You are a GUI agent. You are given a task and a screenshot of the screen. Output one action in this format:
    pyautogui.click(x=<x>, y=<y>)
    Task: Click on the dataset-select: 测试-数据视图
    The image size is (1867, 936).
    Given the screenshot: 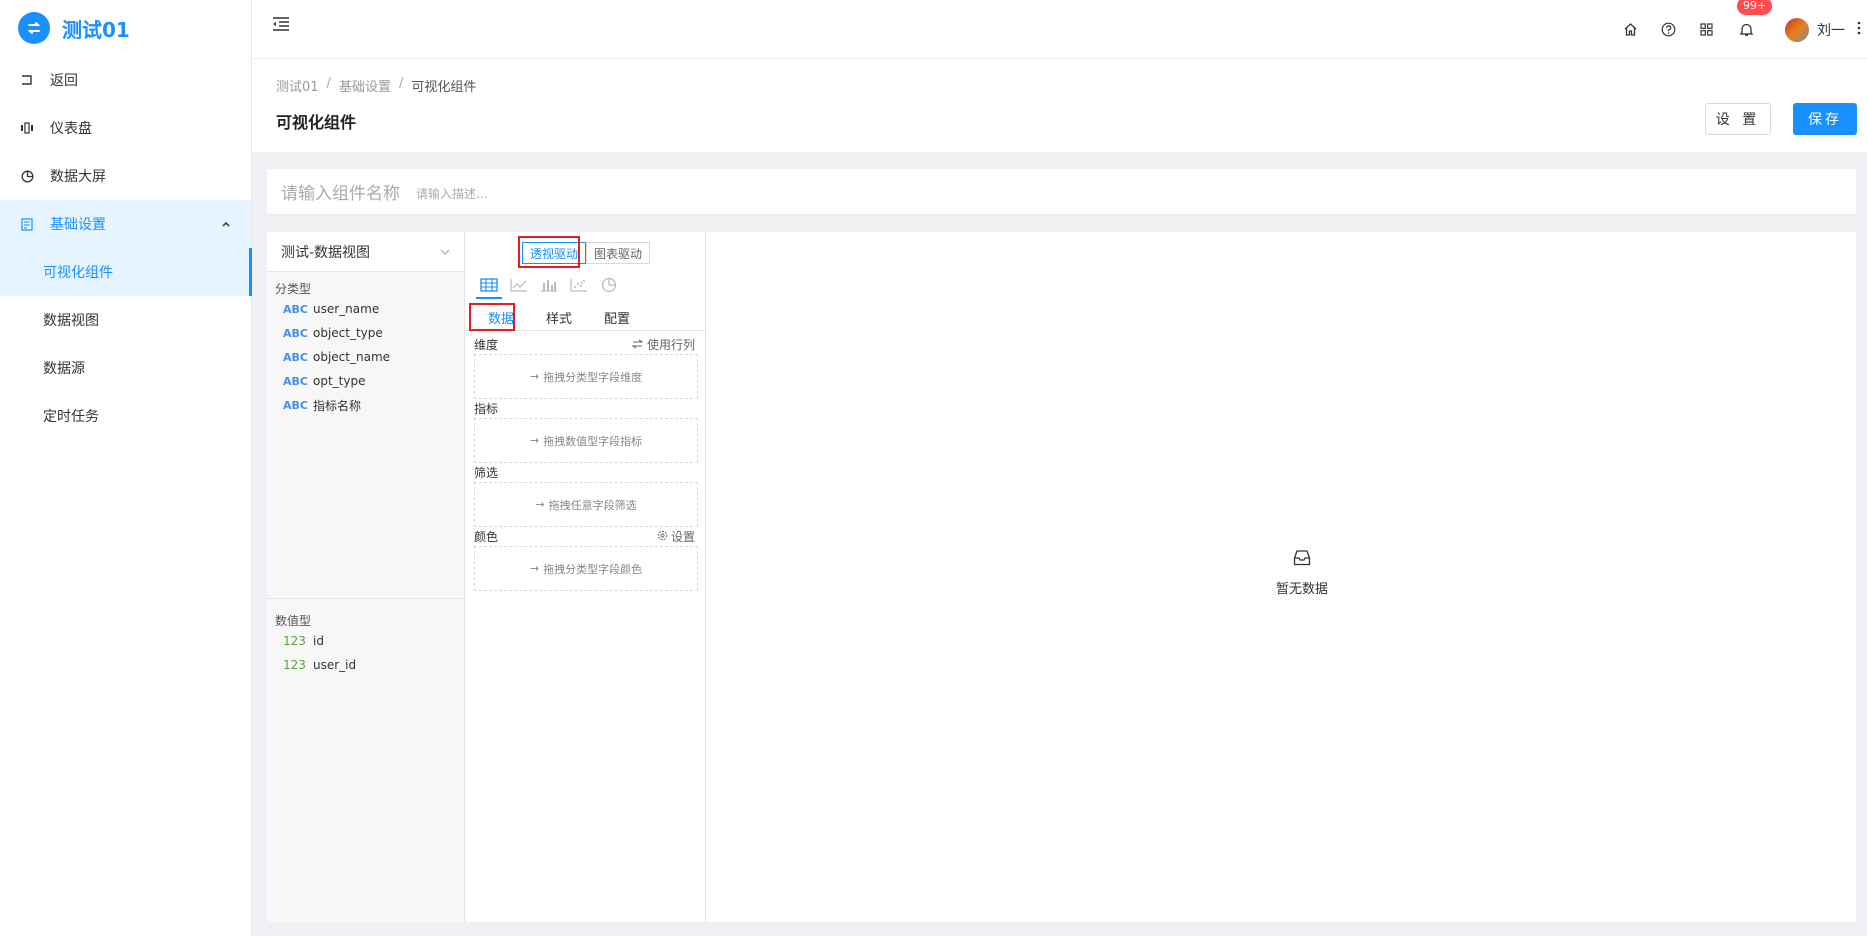 What is the action you would take?
    pyautogui.click(x=365, y=252)
    